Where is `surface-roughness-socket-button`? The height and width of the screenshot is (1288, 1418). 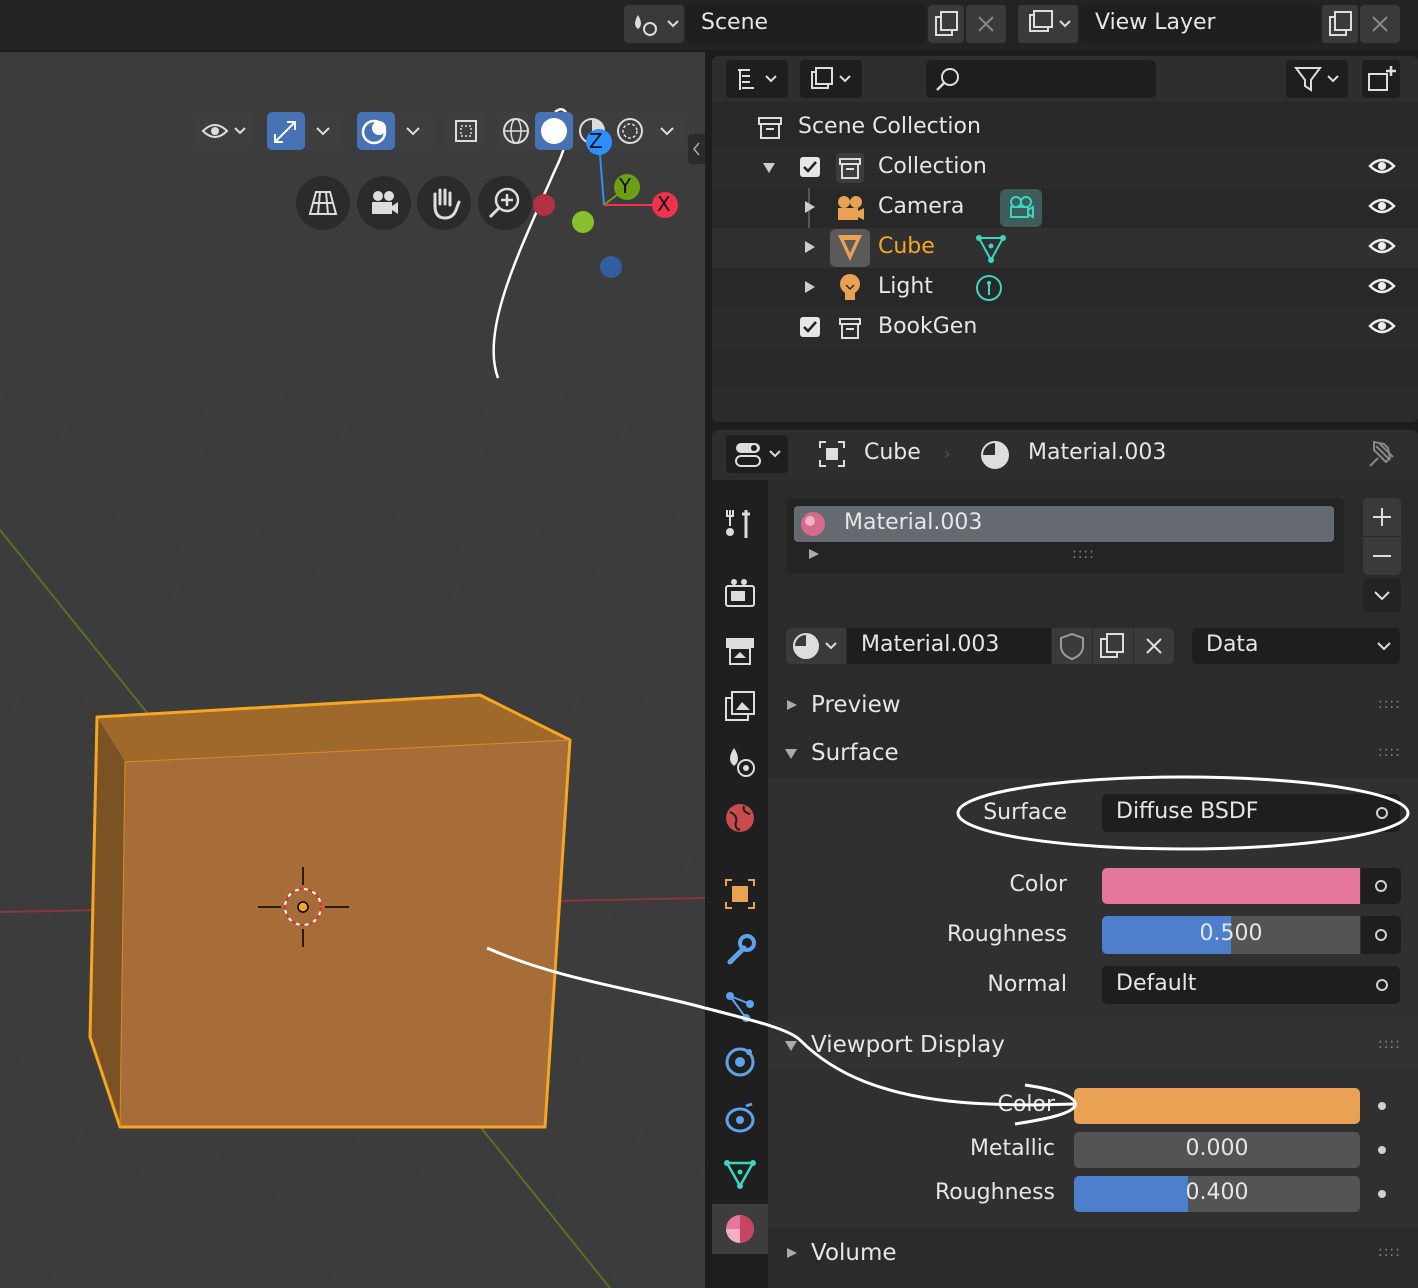
surface-roughness-socket-button is located at coordinates (1381, 935).